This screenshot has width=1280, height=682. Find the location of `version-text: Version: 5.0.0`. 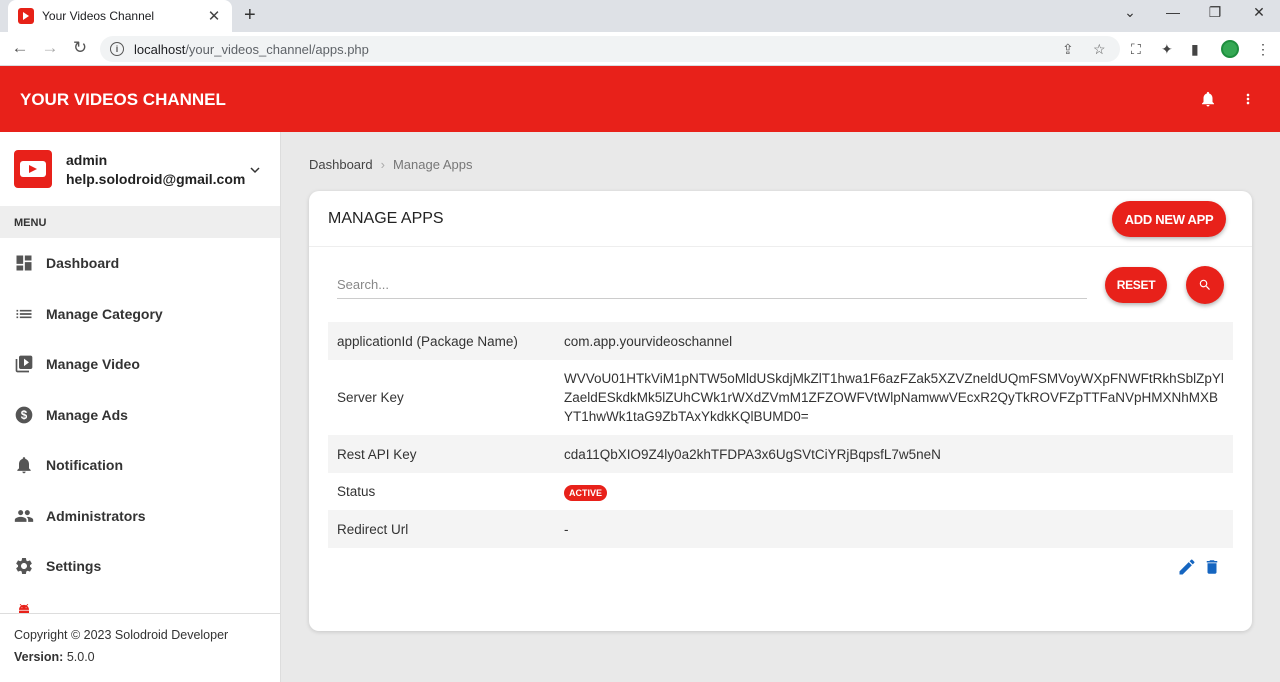

version-text: Version: 5.0.0 is located at coordinates (140, 657).